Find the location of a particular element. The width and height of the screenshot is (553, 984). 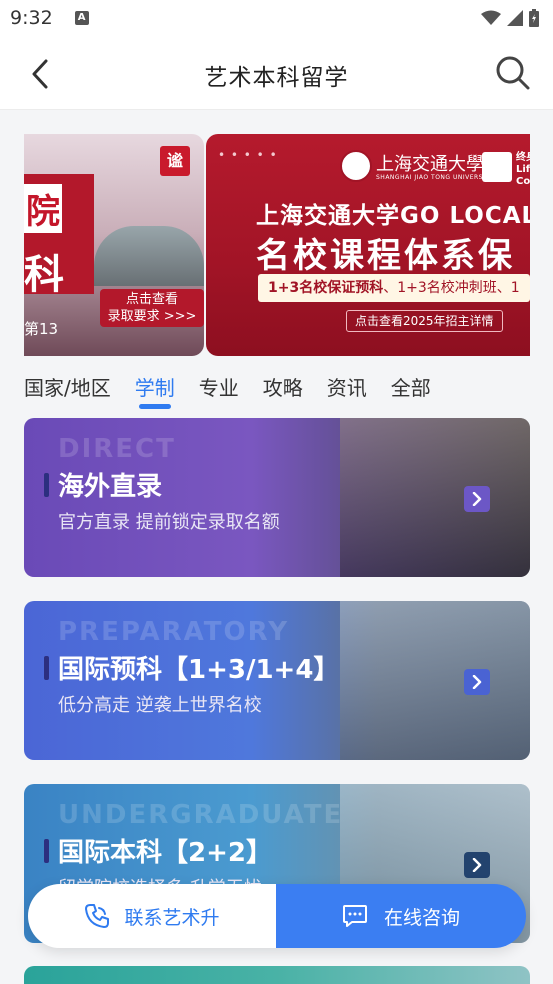

tab-guide: 攻略 is located at coordinates (283, 381).